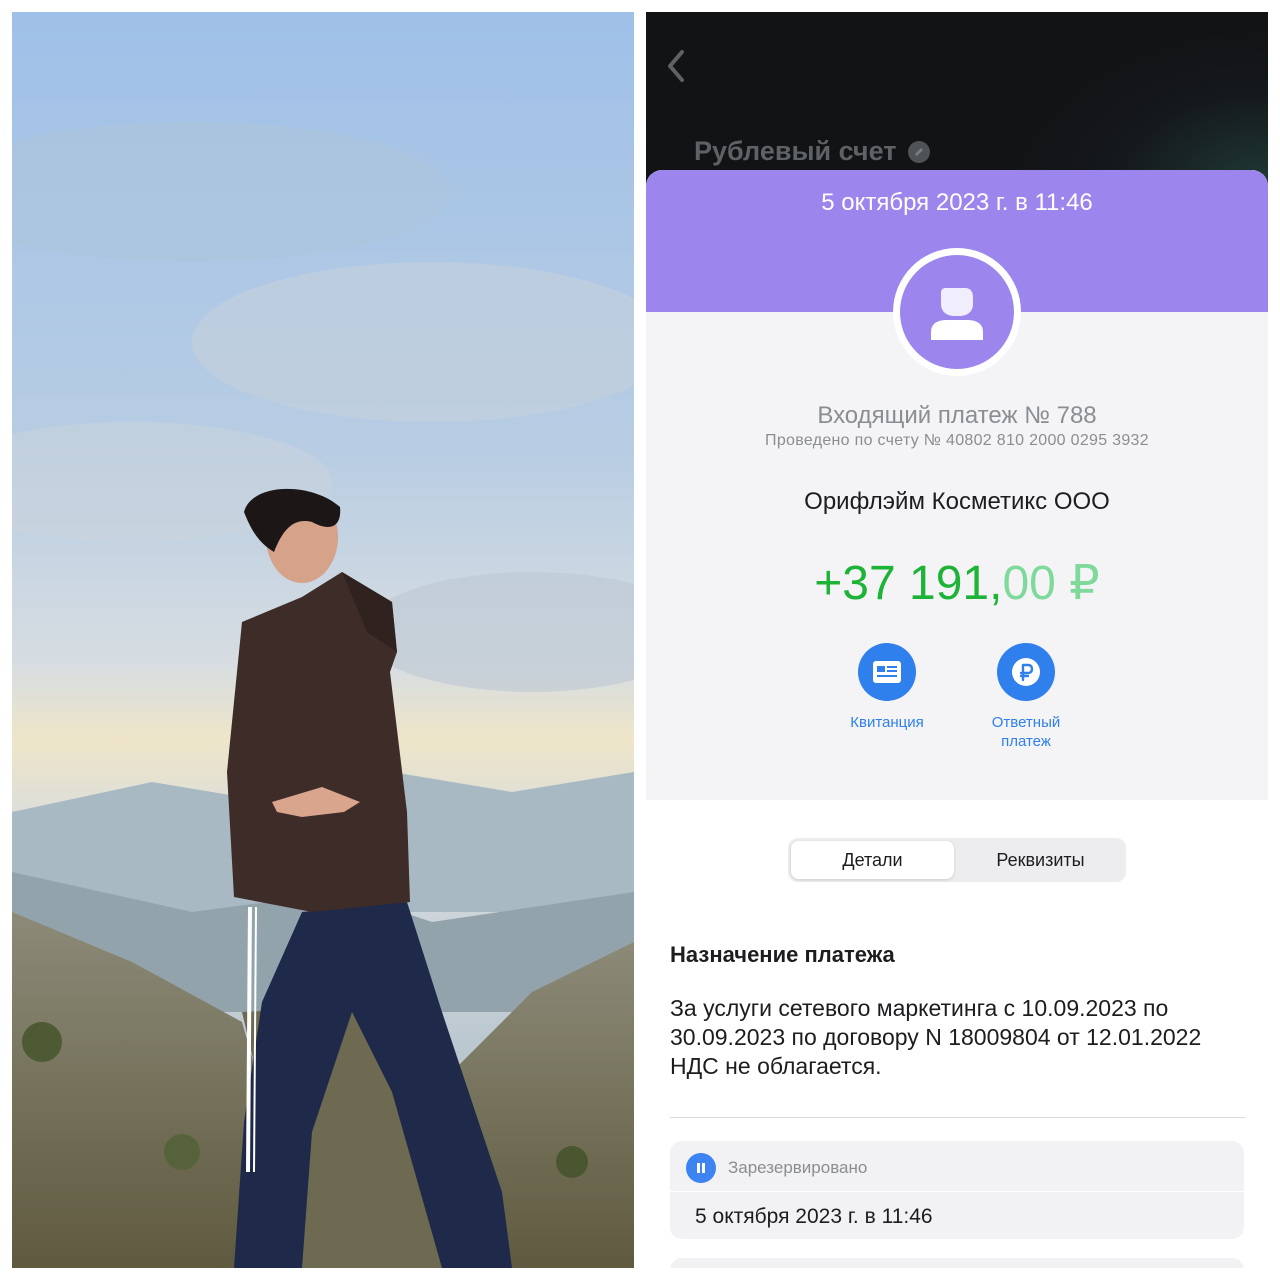  Describe the element at coordinates (957, 202) in the screenshot. I see `payment-datetime: 5 октября 2023 г. в 11:46` at that location.